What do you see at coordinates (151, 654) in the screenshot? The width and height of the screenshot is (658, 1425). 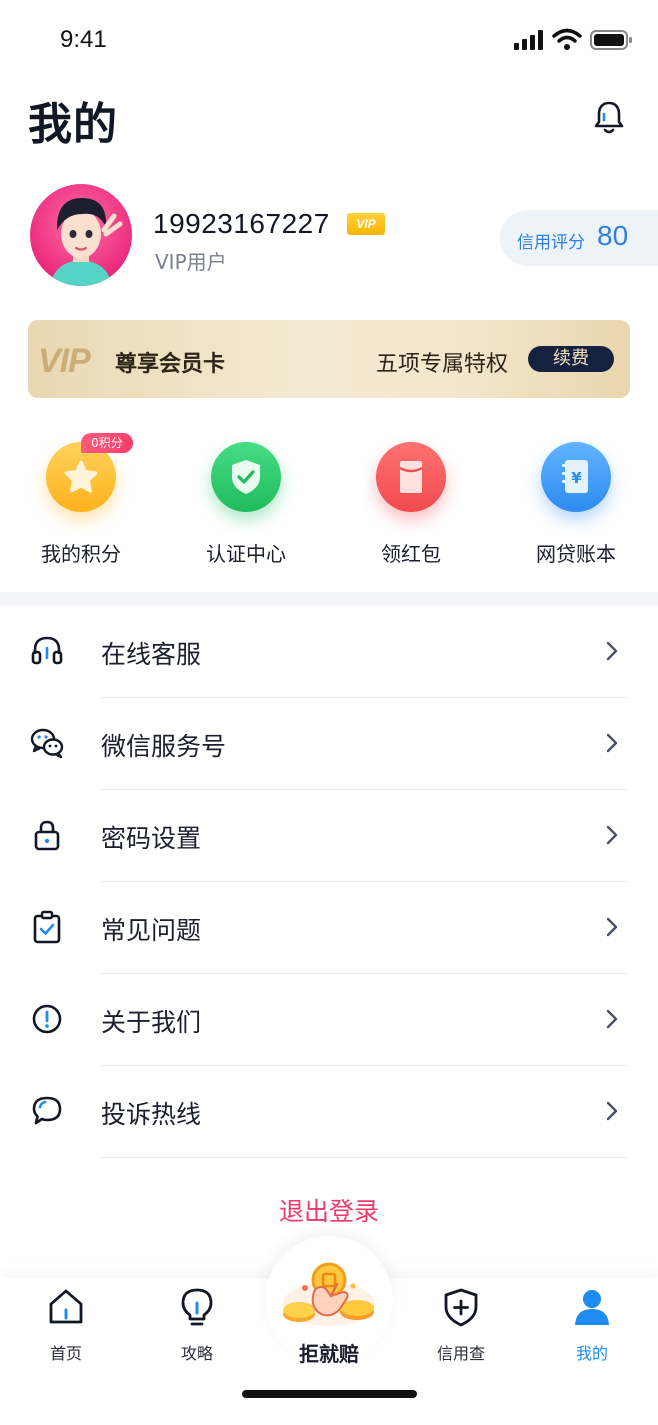 I see `menu-item-label: 在线客服` at bounding box center [151, 654].